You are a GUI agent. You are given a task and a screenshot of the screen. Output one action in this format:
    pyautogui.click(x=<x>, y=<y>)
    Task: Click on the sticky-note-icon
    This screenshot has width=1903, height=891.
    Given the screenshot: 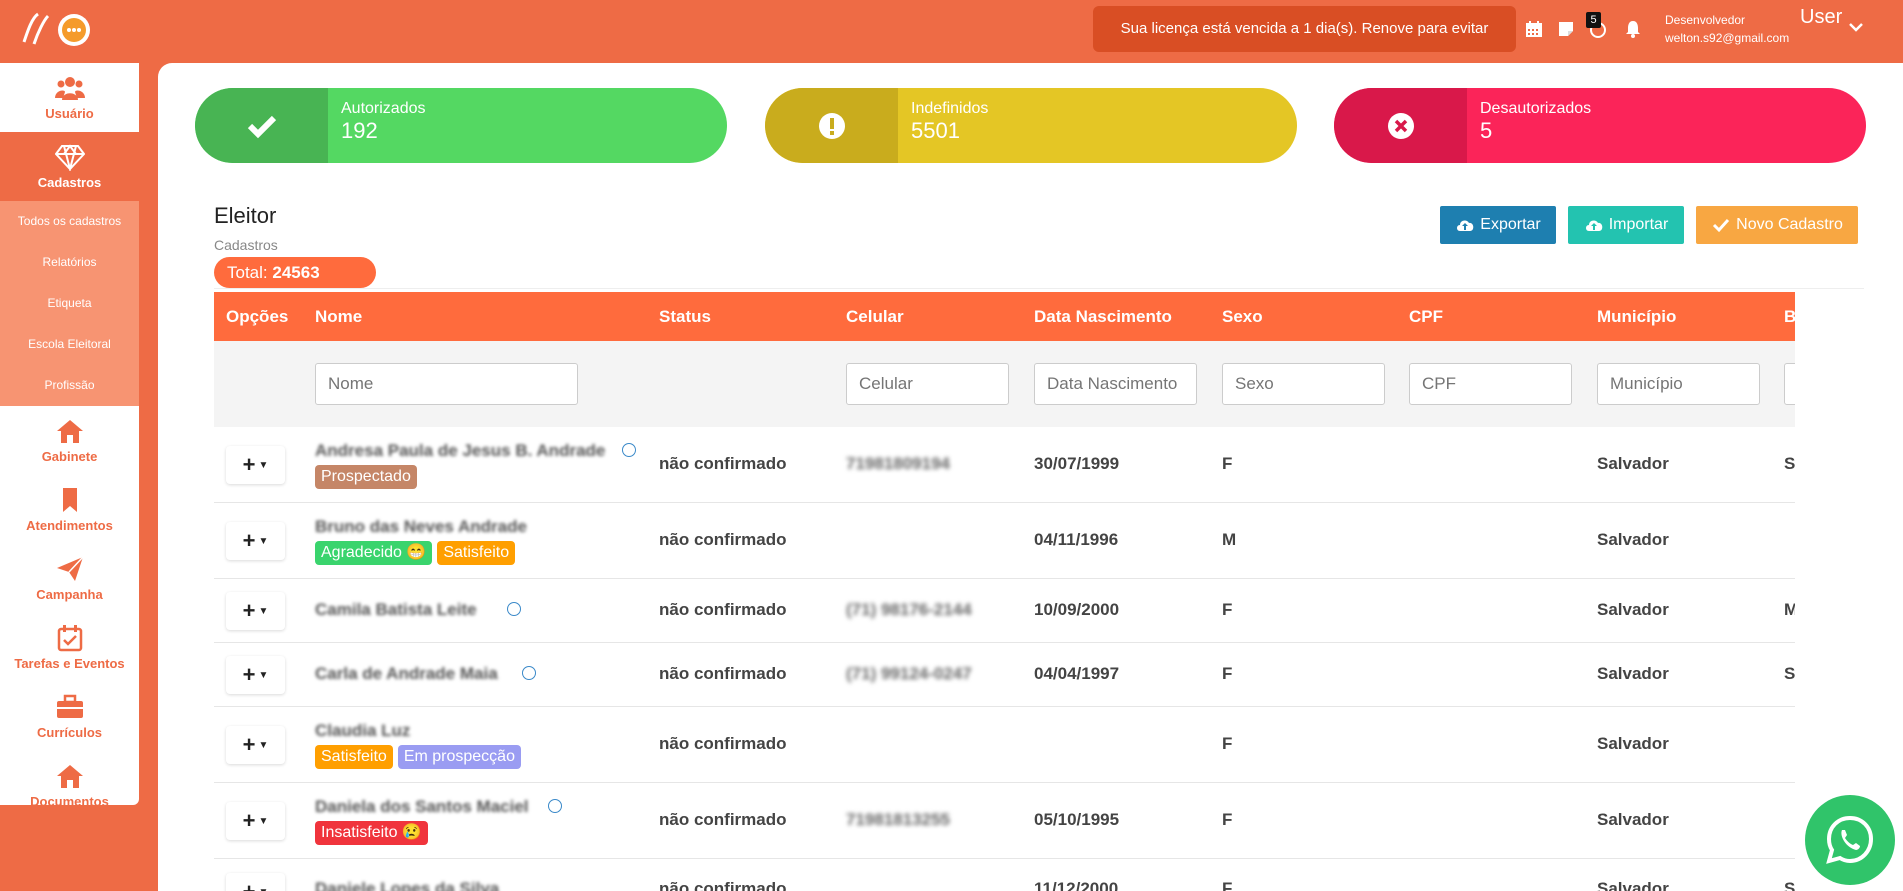 What is the action you would take?
    pyautogui.click(x=1567, y=30)
    